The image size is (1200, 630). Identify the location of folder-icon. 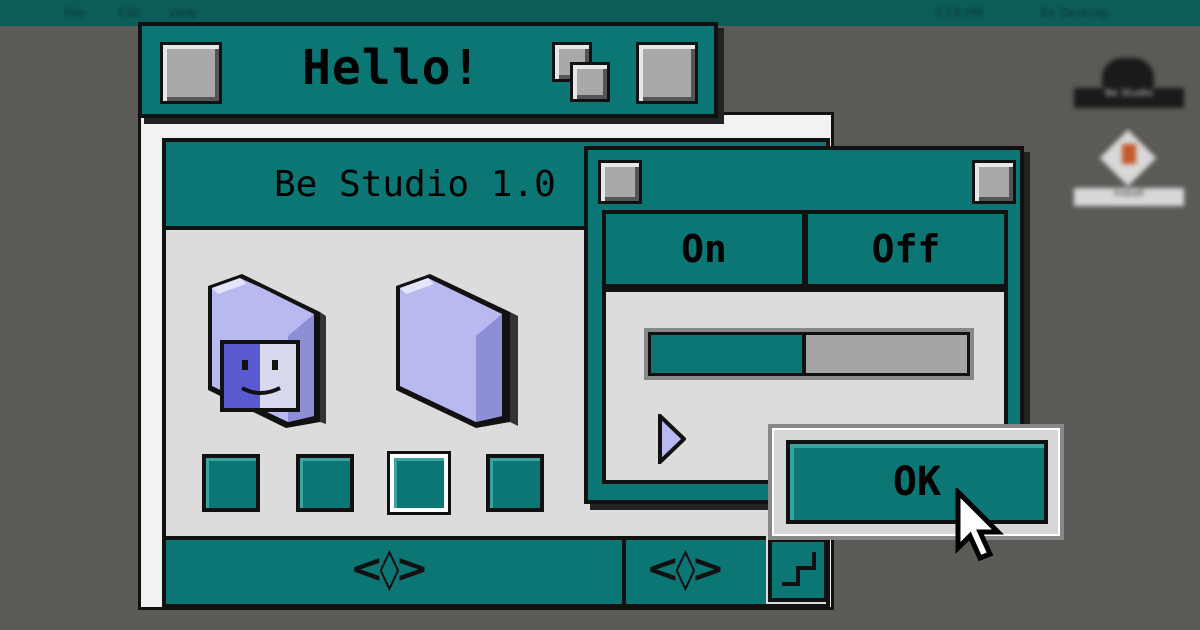
(467, 352).